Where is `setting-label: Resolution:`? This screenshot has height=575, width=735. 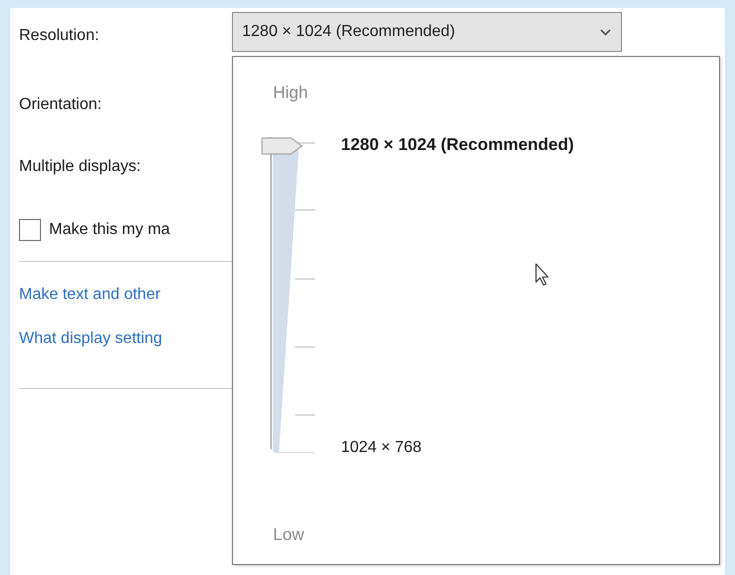 setting-label: Resolution: is located at coordinates (59, 36).